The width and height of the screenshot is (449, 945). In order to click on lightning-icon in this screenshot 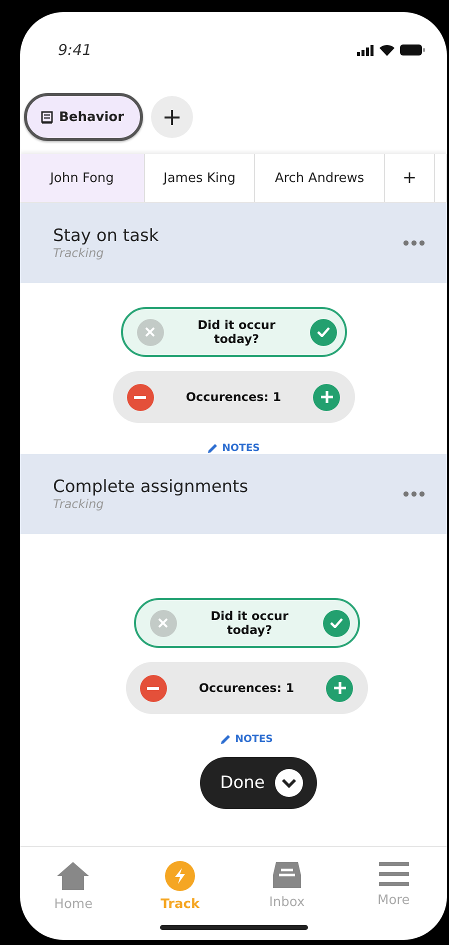, I will do `click(180, 875)`.